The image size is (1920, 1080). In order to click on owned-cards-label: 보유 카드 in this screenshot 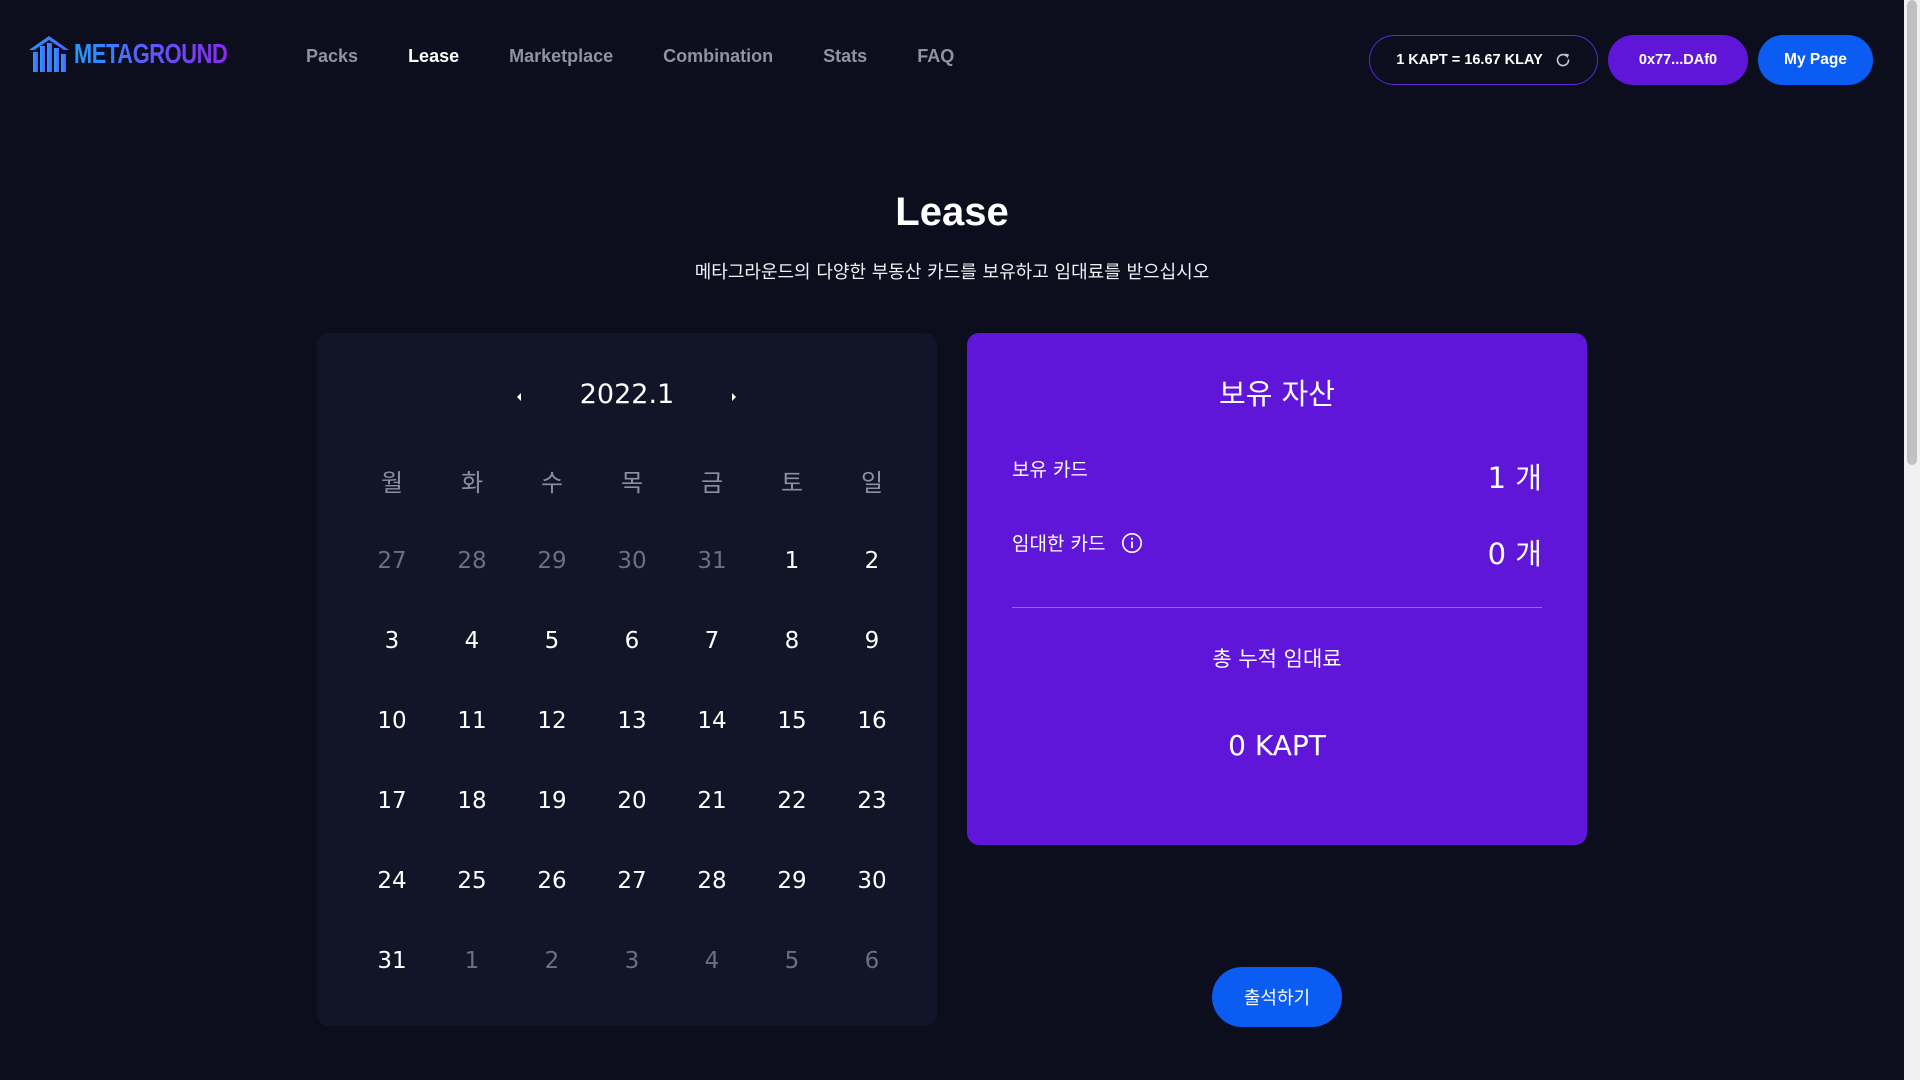, I will do `click(1050, 470)`.